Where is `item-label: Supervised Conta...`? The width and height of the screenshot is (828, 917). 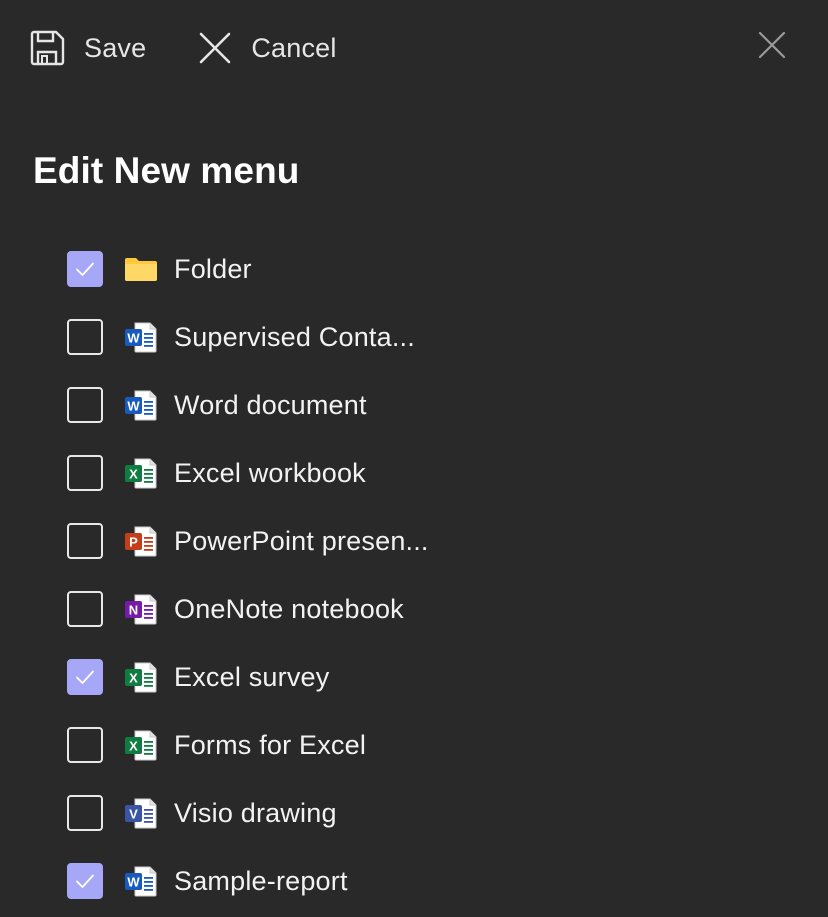
item-label: Supervised Conta... is located at coordinates (294, 336).